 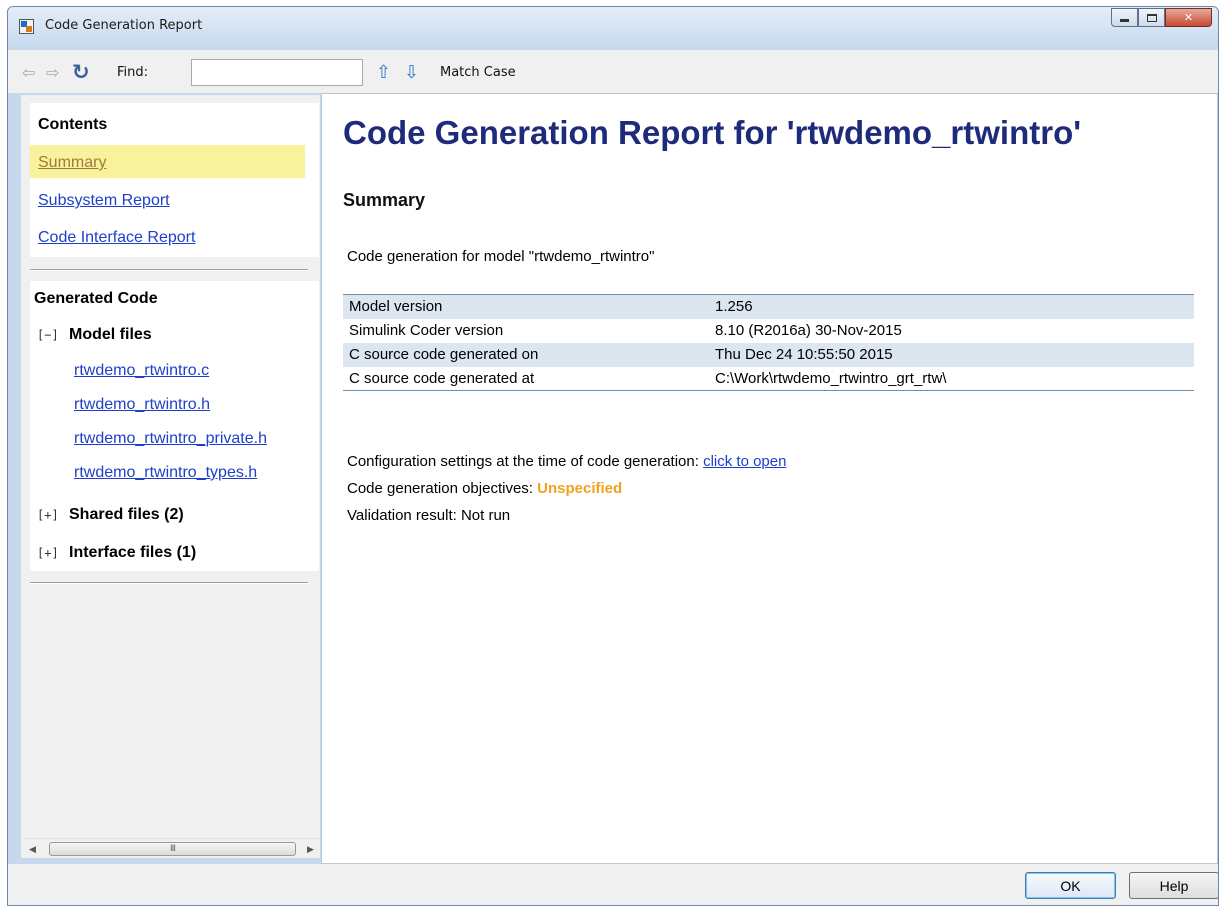 What do you see at coordinates (124, 25) in the screenshot?
I see `window-title: Code Generation Report` at bounding box center [124, 25].